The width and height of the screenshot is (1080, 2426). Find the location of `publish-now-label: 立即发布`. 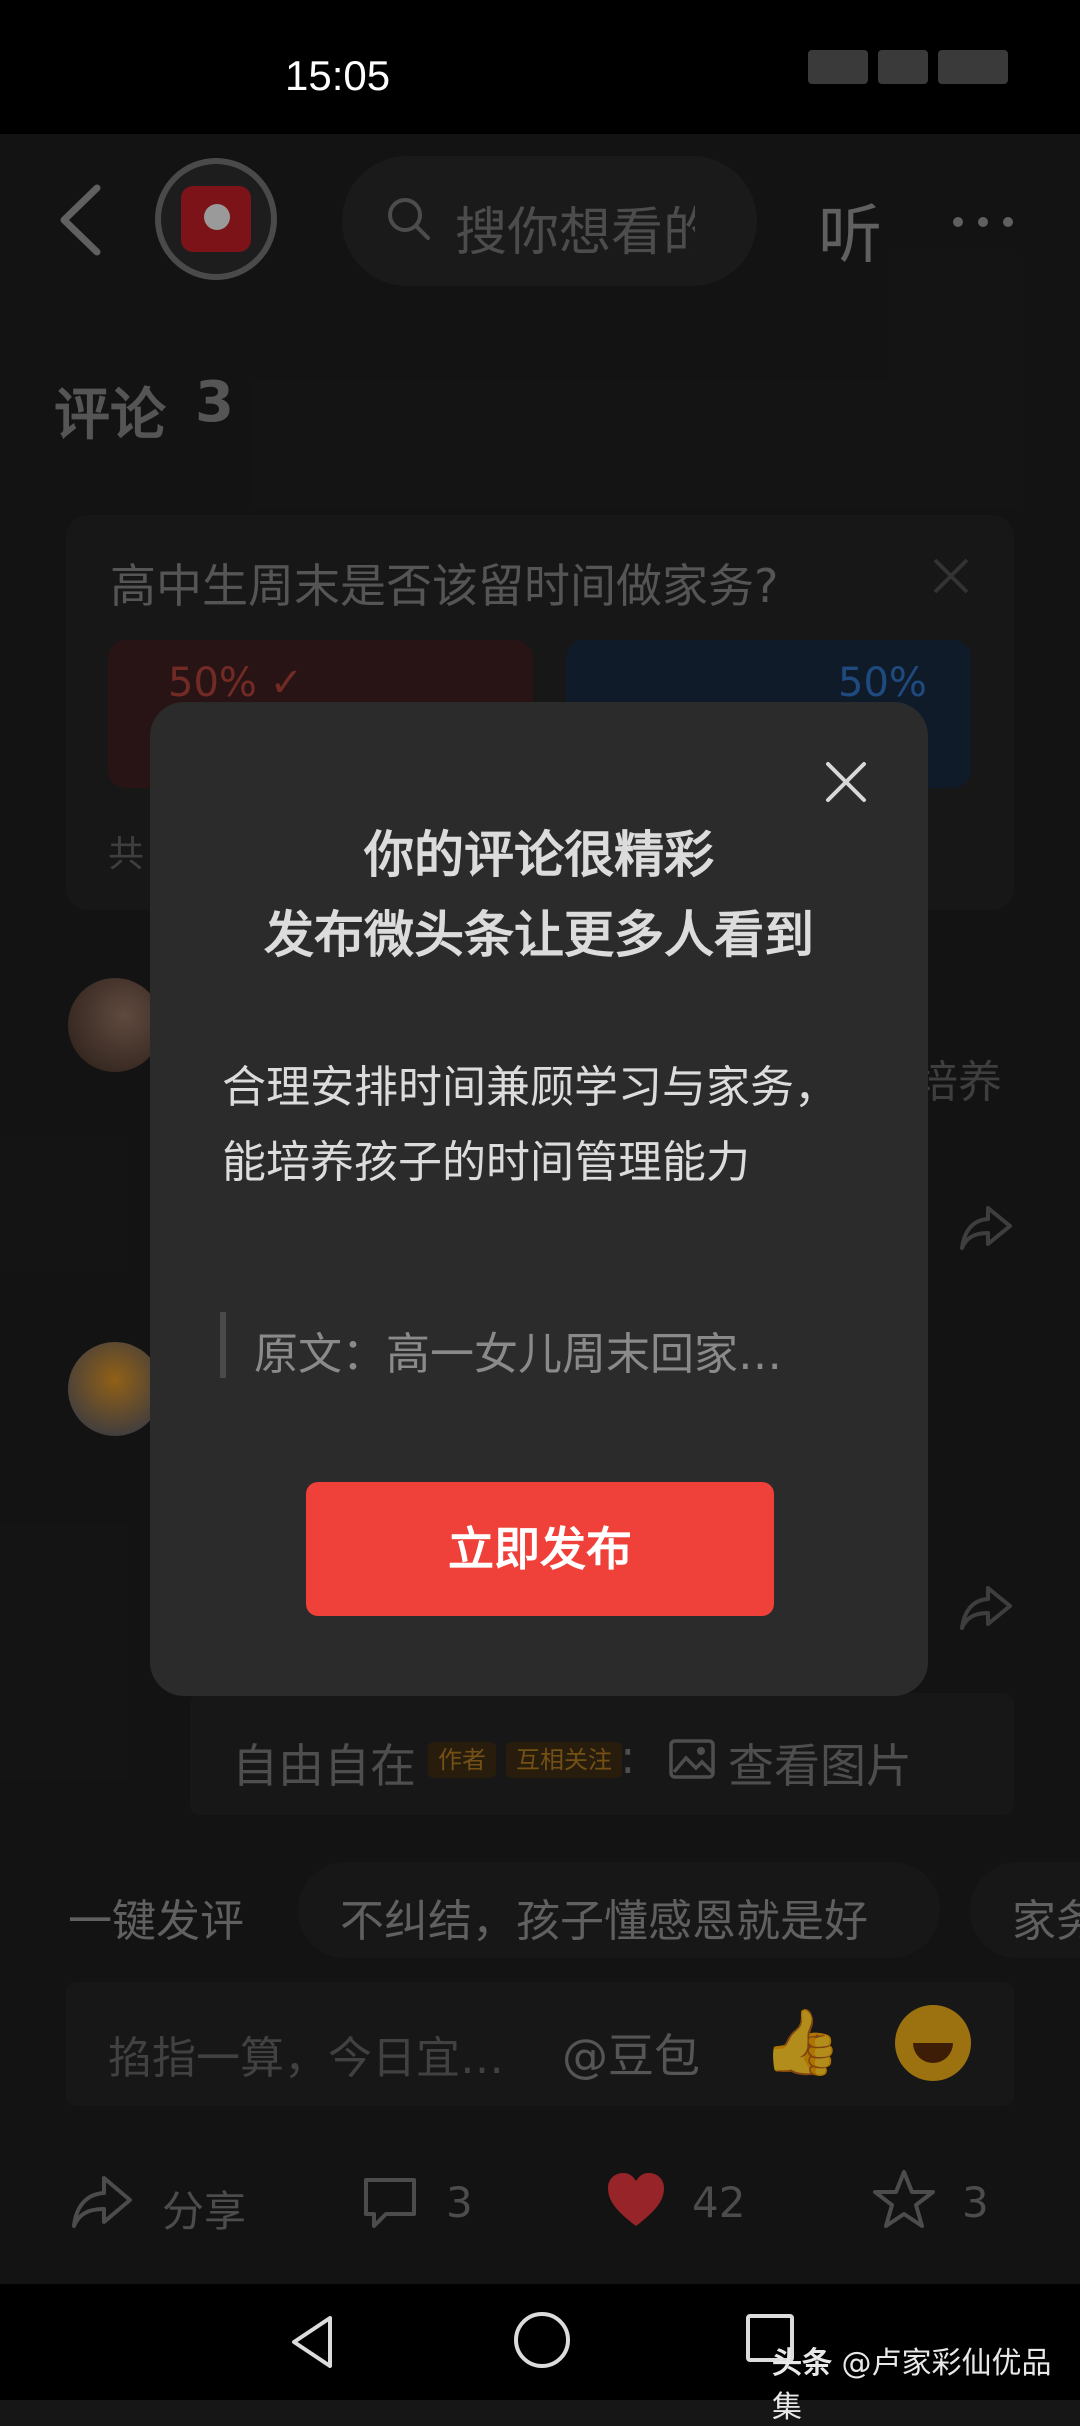

publish-now-label: 立即发布 is located at coordinates (540, 1549).